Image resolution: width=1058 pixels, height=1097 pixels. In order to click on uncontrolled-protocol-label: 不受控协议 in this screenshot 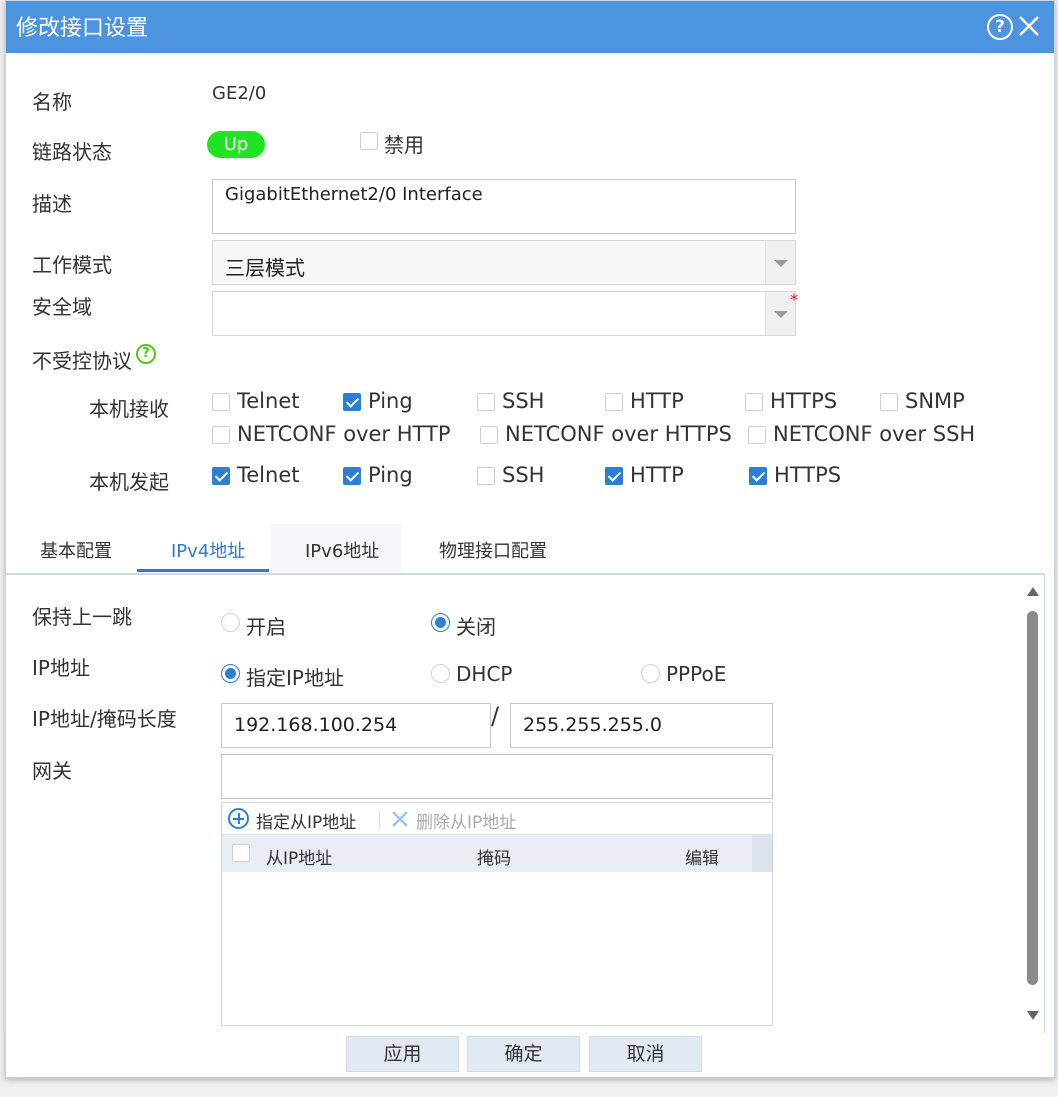, I will do `click(82, 361)`.